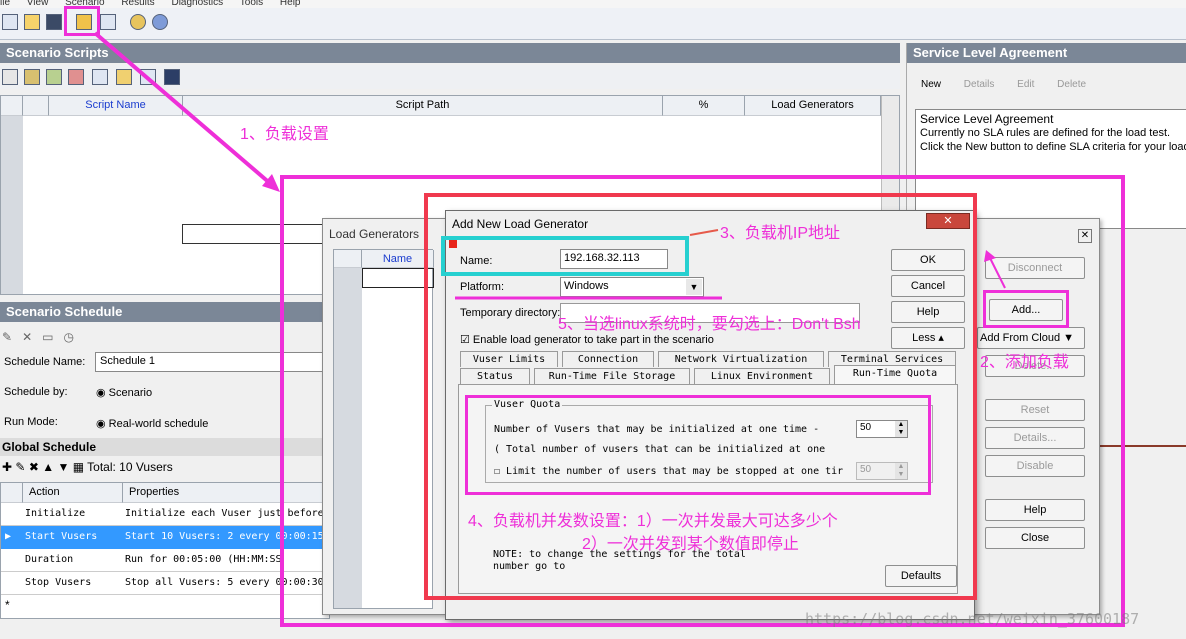  I want to click on annotation-4b: 2）一次并发到某个数值即停止, so click(690, 544).